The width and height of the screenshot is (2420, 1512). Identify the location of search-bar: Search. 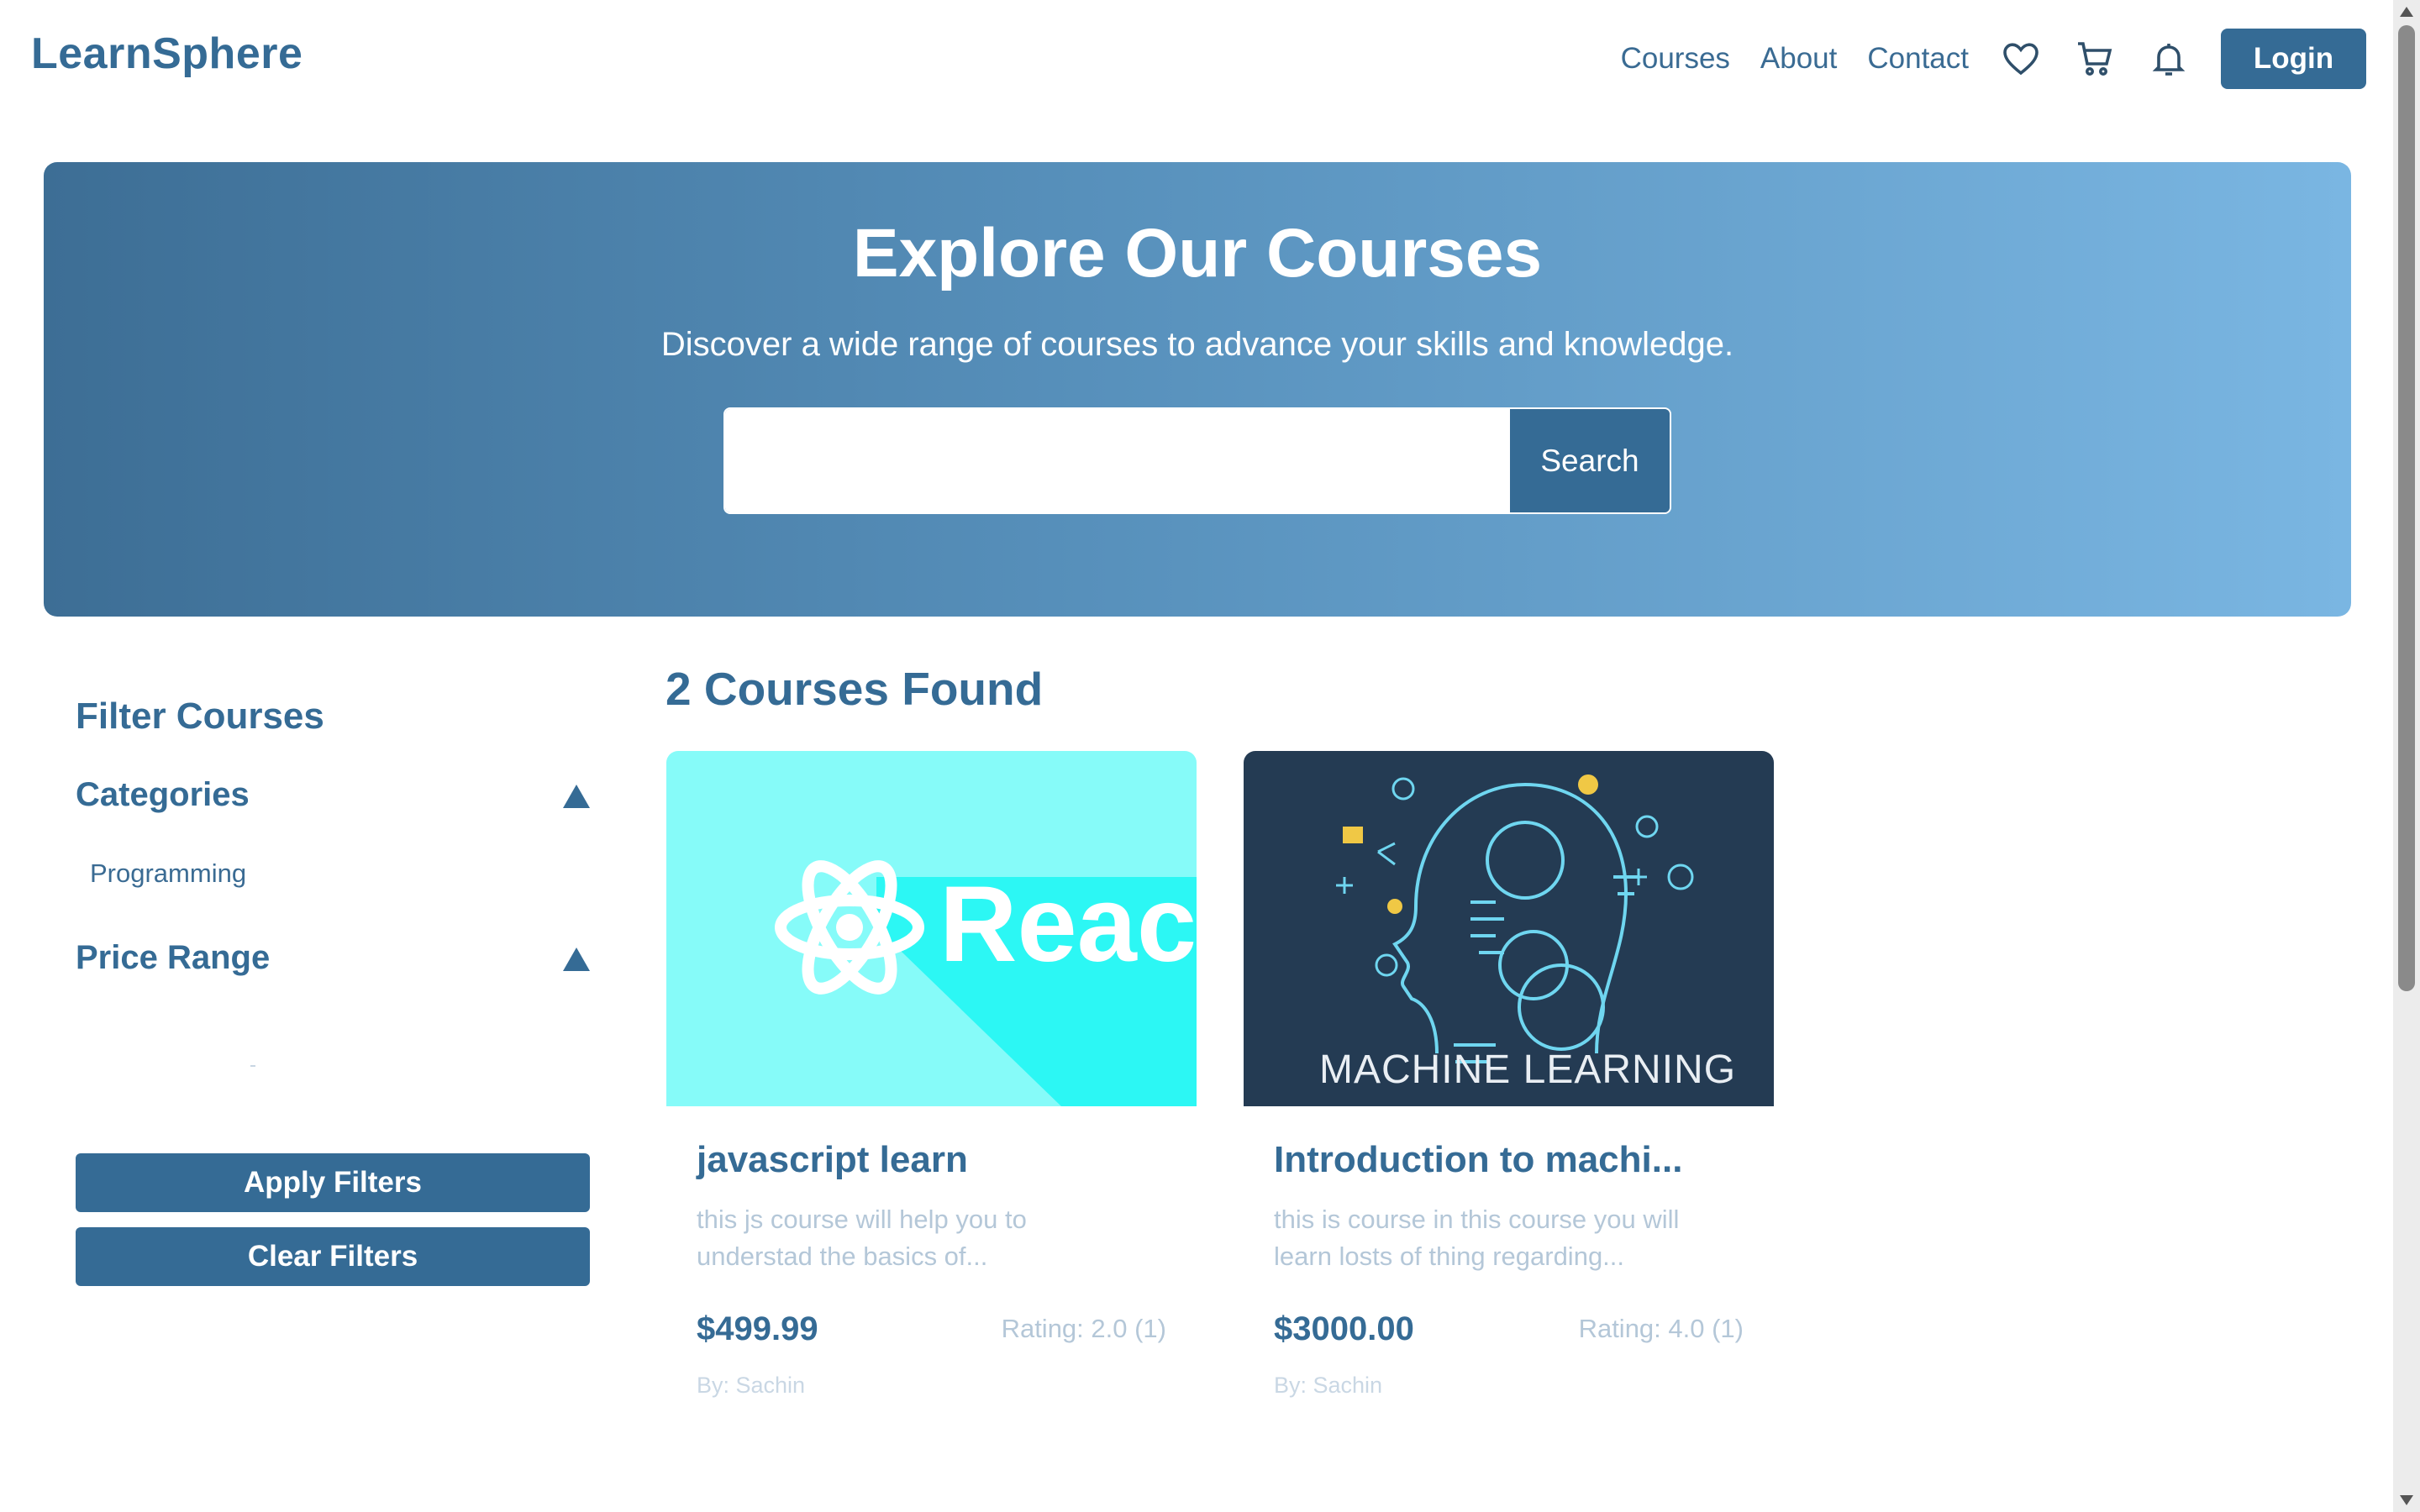
(1197, 460).